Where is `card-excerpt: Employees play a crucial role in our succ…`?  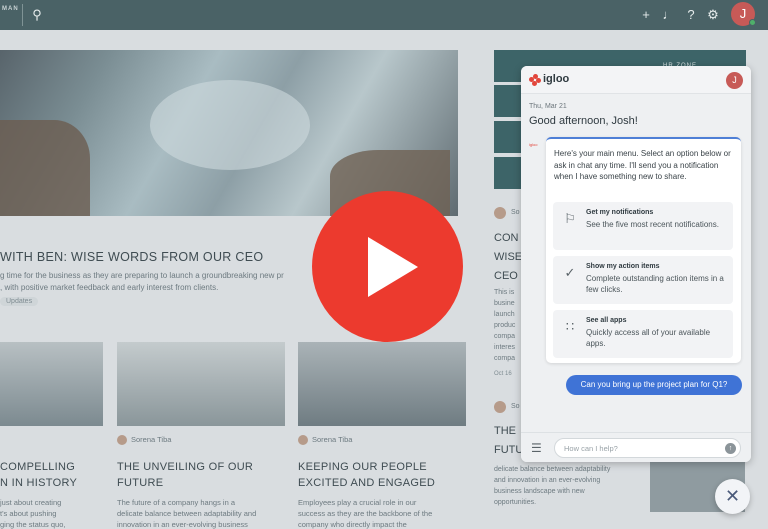 card-excerpt: Employees play a crucial role in our succ… is located at coordinates (365, 513).